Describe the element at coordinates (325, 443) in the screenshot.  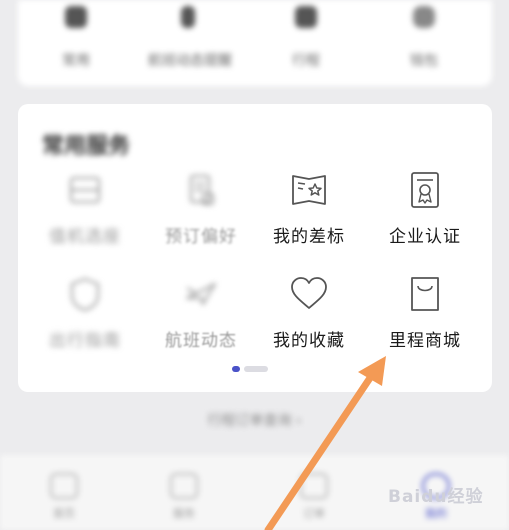
I see `annotation-arrow` at that location.